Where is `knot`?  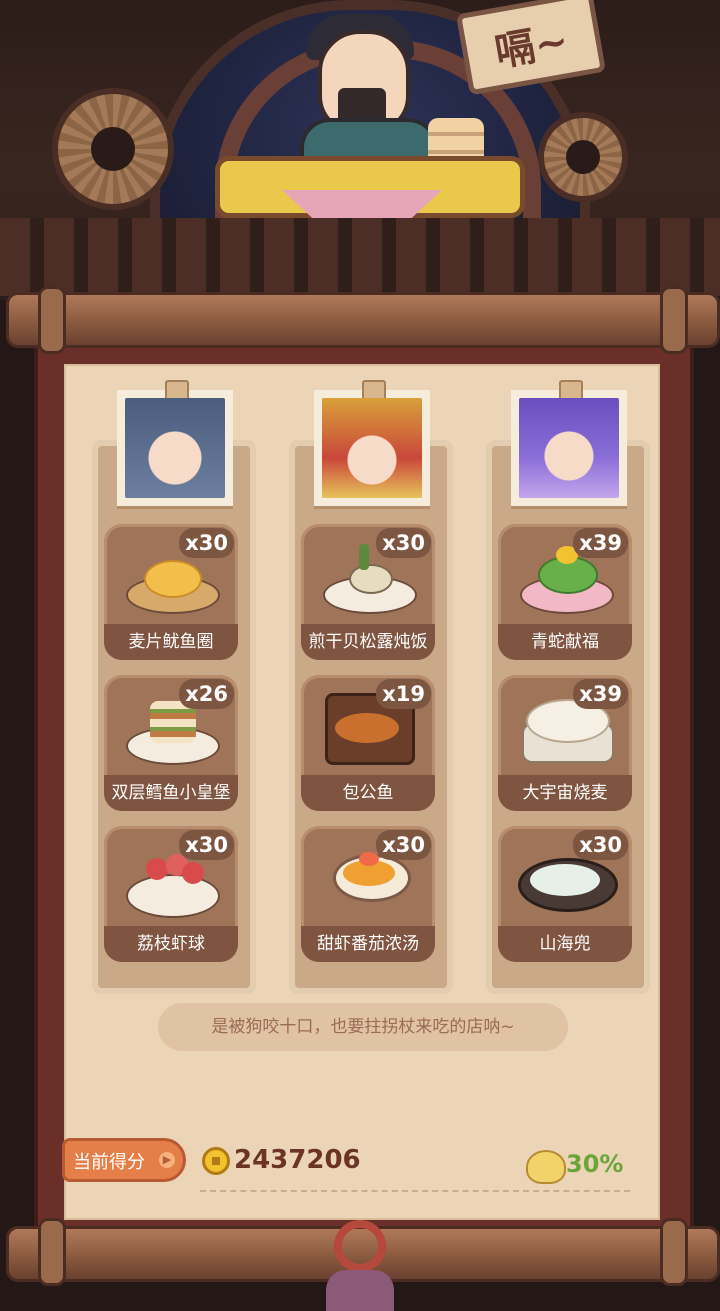 knot is located at coordinates (360, 1246).